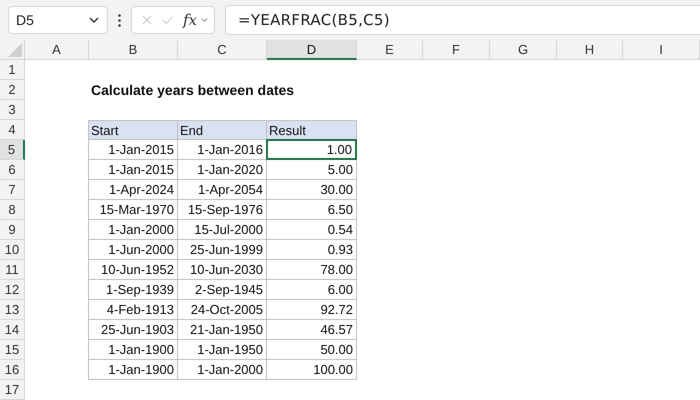 This screenshot has width=700, height=400. Describe the element at coordinates (311, 190) in the screenshot. I see `table-cell: 30.00` at that location.